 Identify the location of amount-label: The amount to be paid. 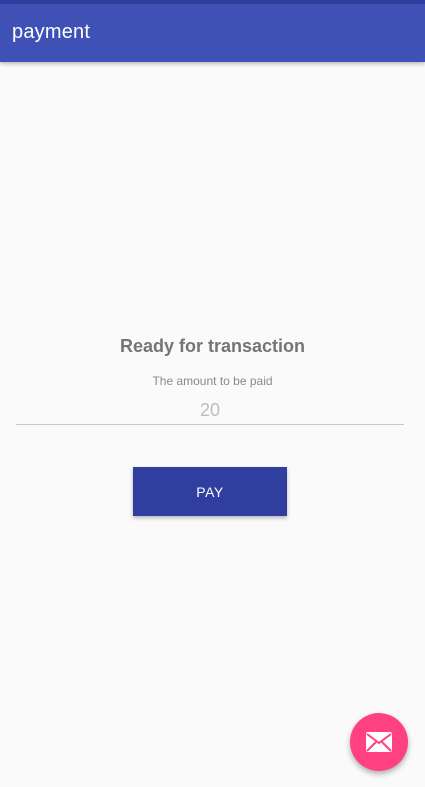
(212, 381).